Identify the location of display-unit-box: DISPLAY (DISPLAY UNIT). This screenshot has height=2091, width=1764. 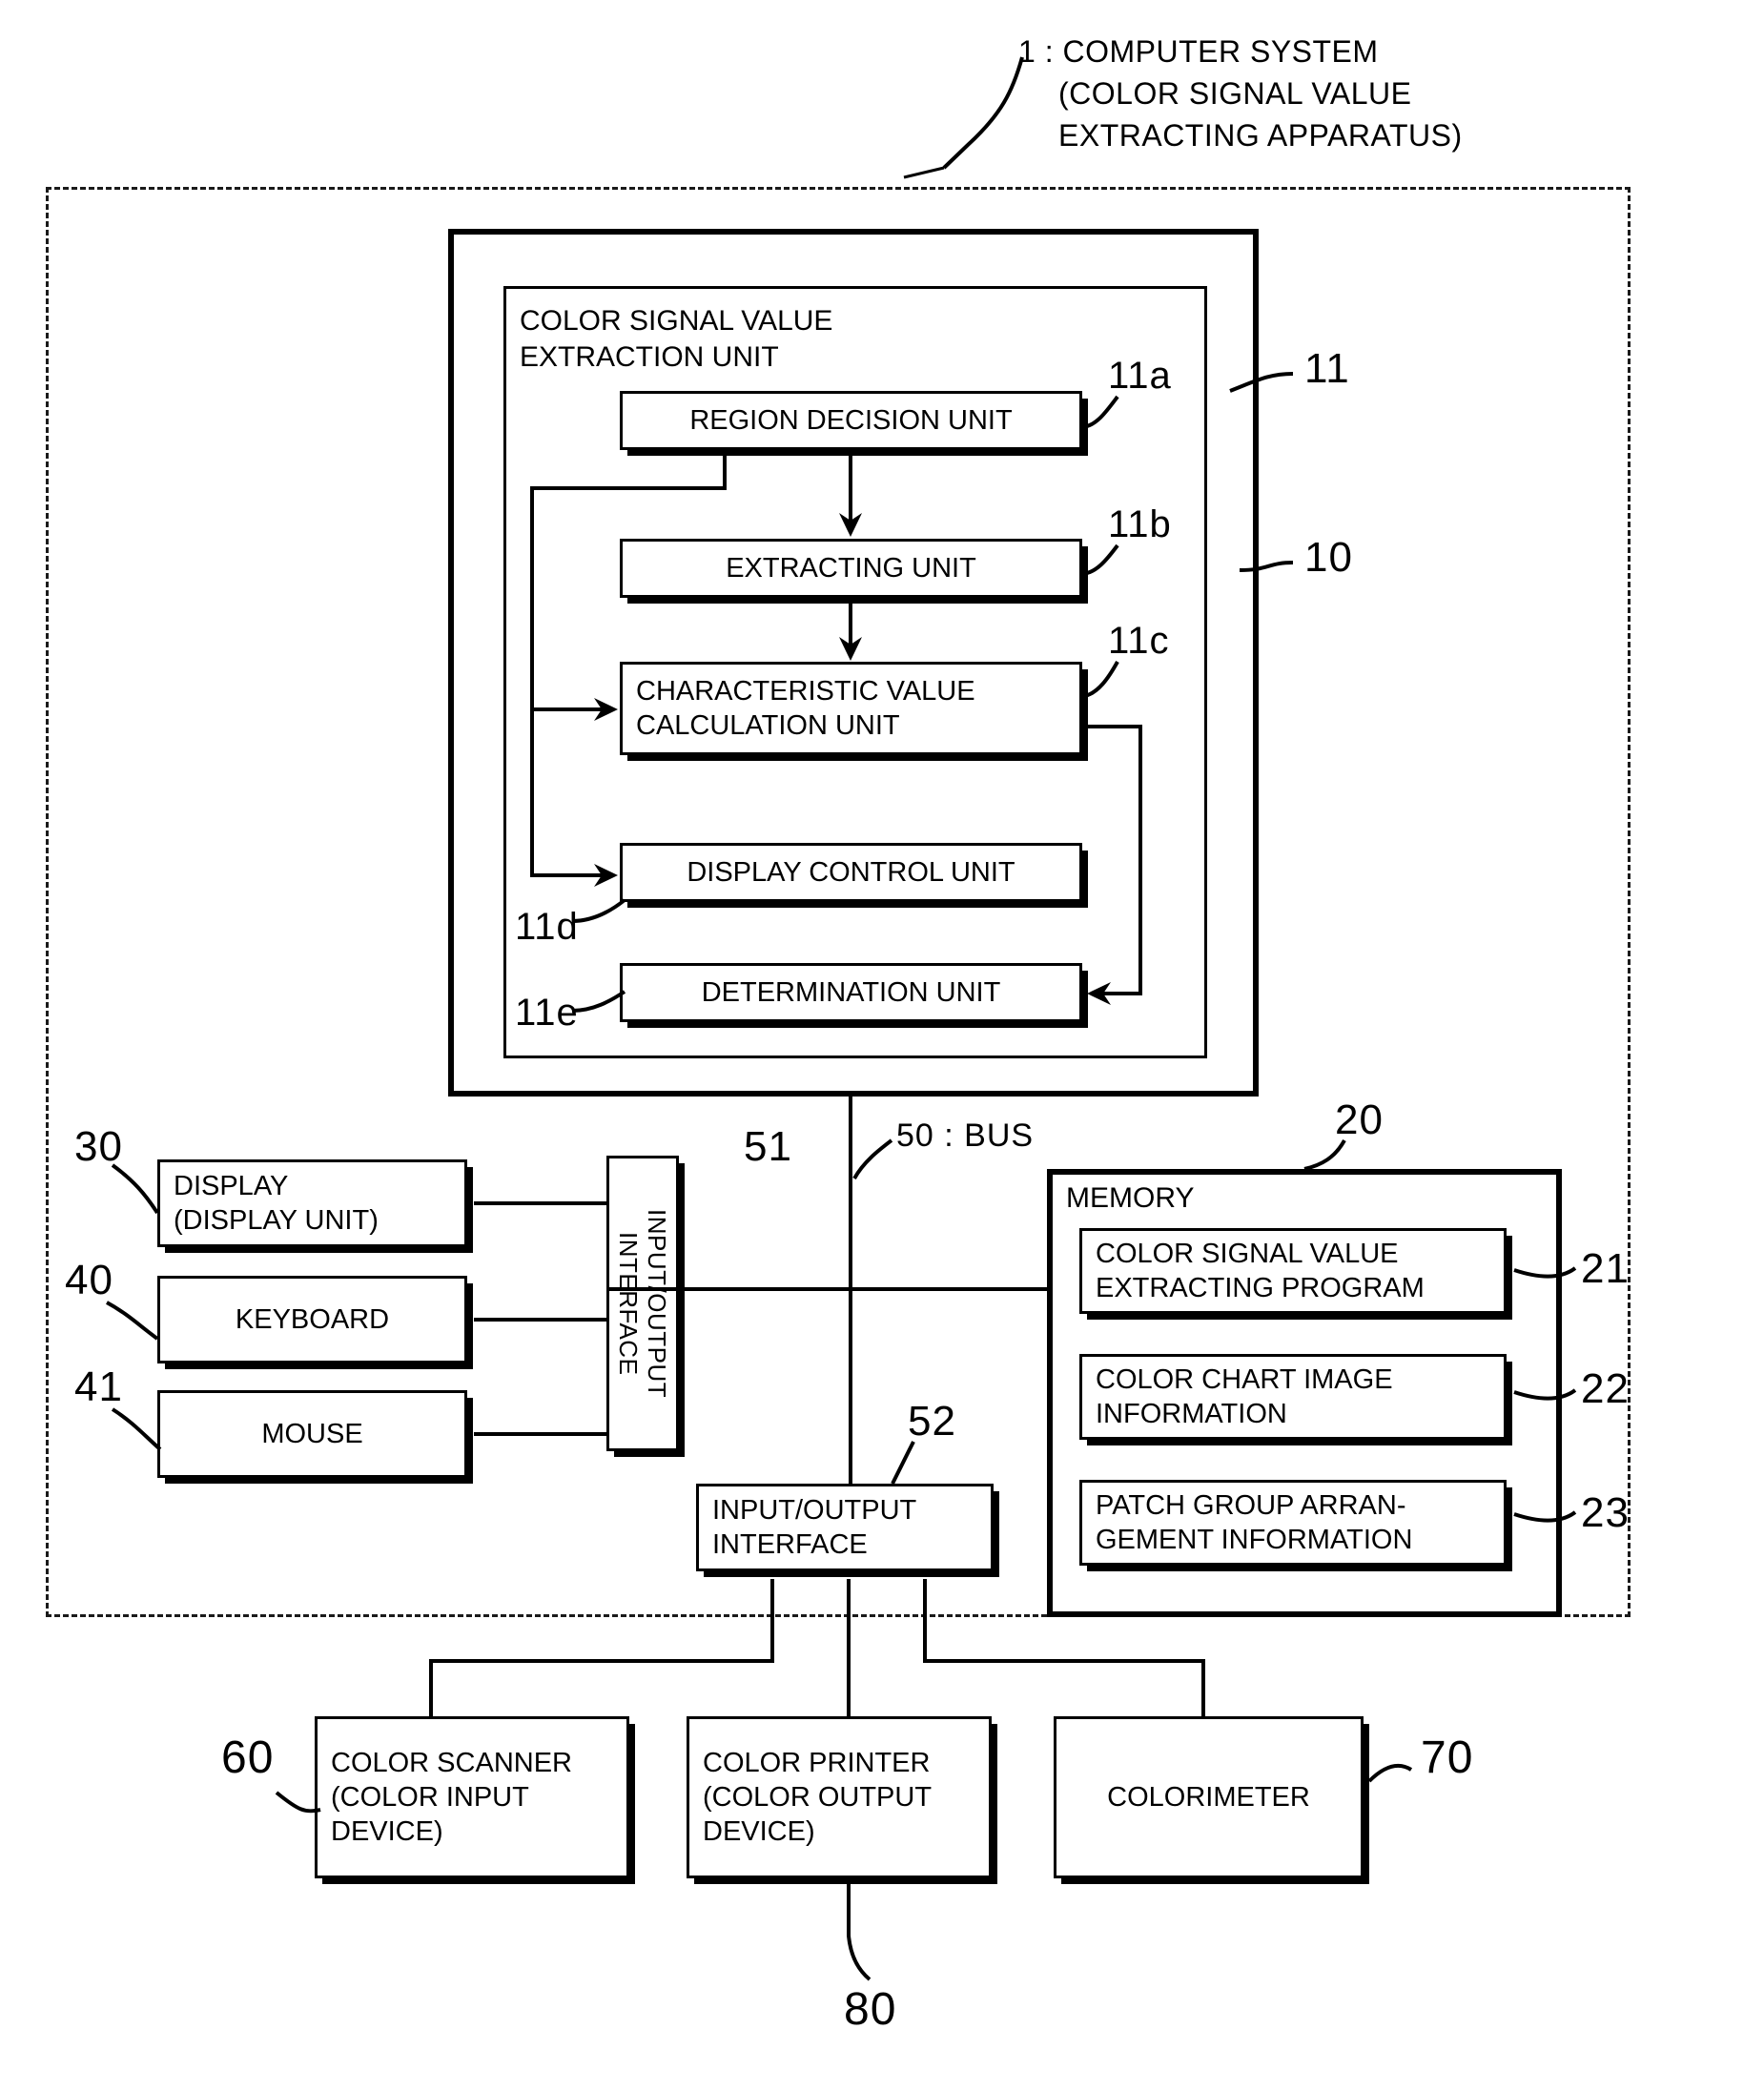
(312, 1203).